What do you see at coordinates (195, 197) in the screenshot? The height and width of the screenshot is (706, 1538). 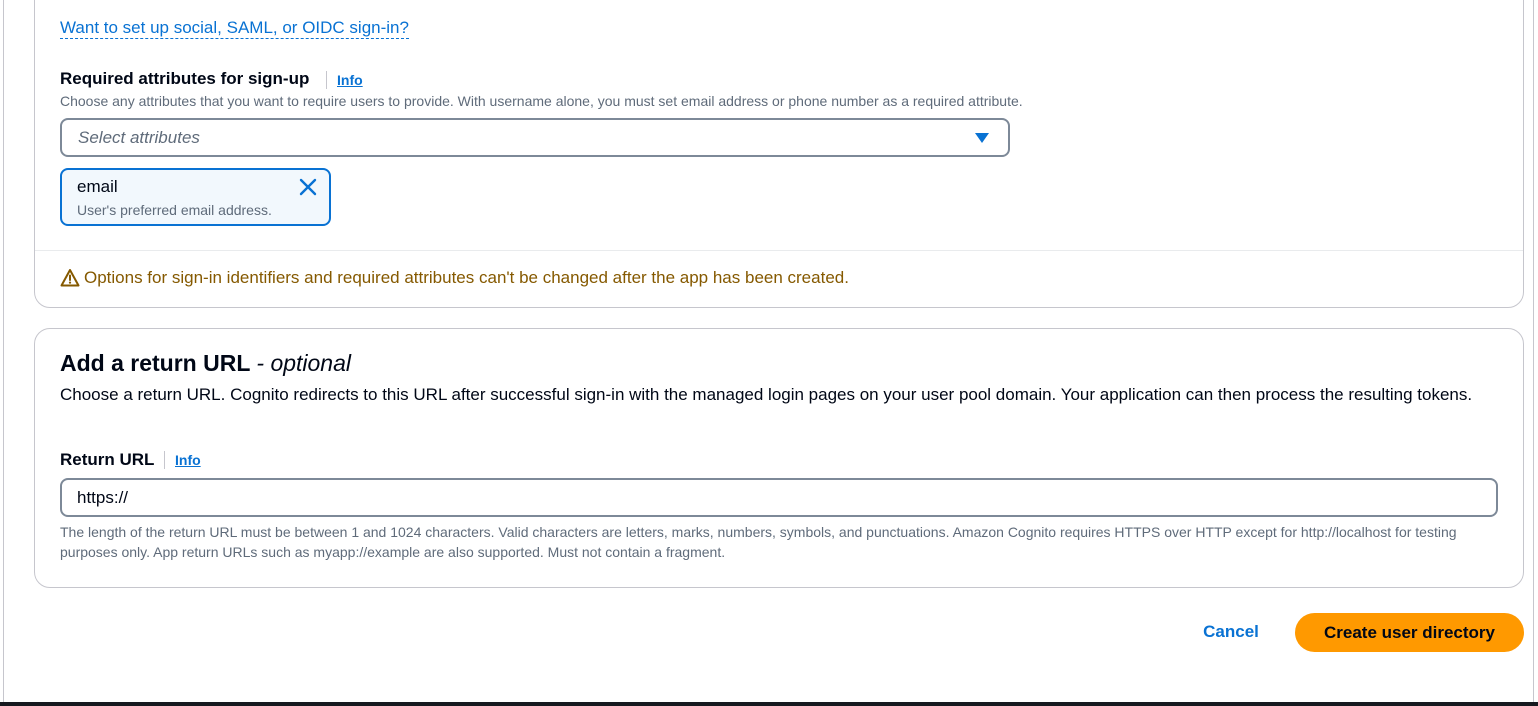 I see `selected-attribute-token: email User's preferred email address.` at bounding box center [195, 197].